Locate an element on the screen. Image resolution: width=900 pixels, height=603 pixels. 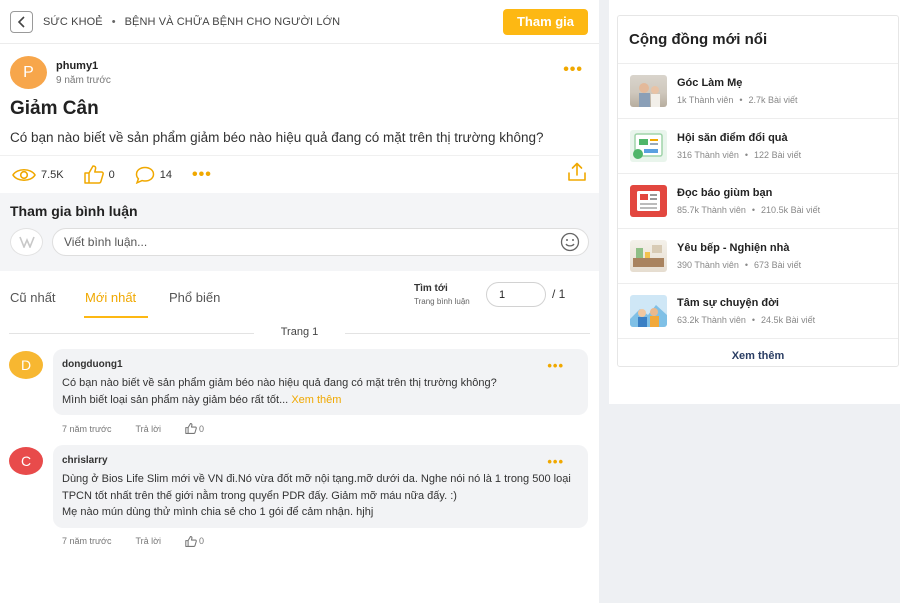
eye-icon is located at coordinates (24, 174).